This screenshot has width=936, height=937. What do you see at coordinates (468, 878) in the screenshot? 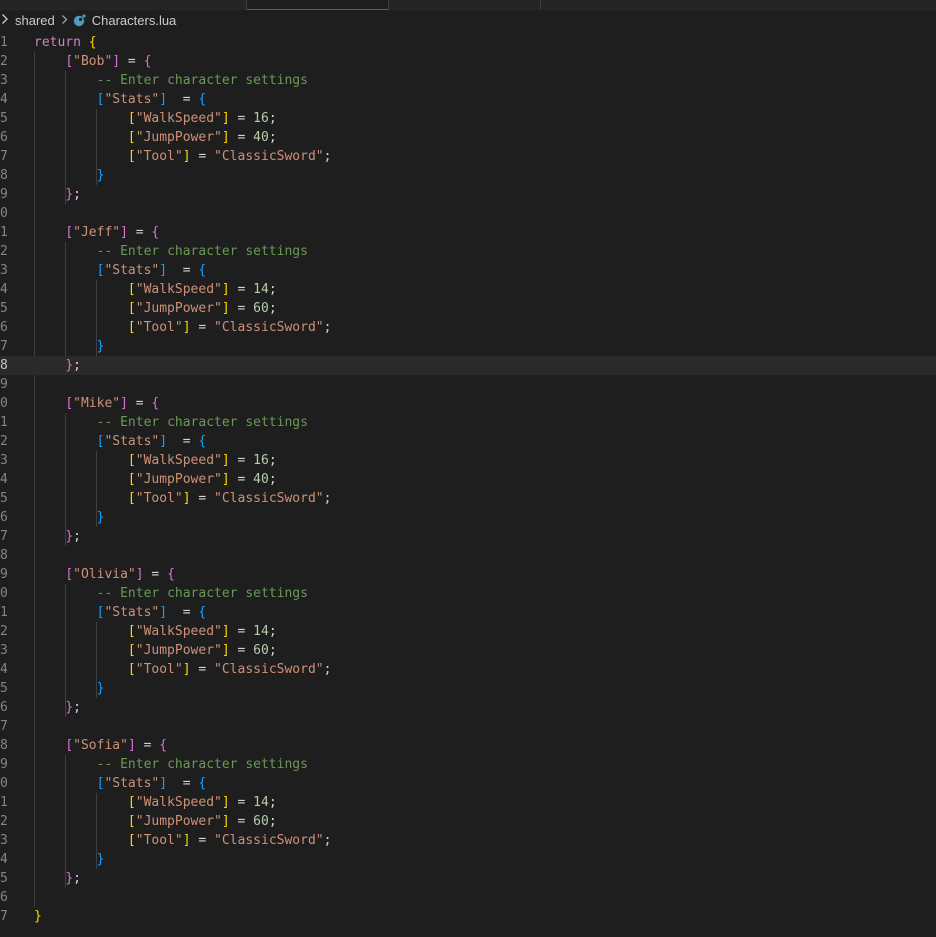
I see `code-line: 5 };` at bounding box center [468, 878].